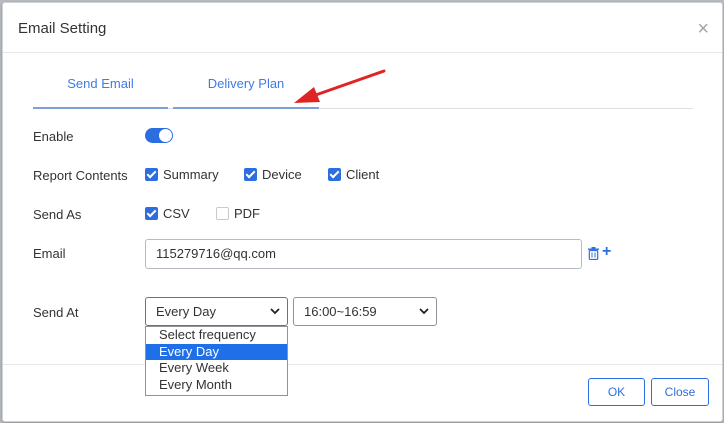  What do you see at coordinates (282, 174) in the screenshot?
I see `device-label: Device` at bounding box center [282, 174].